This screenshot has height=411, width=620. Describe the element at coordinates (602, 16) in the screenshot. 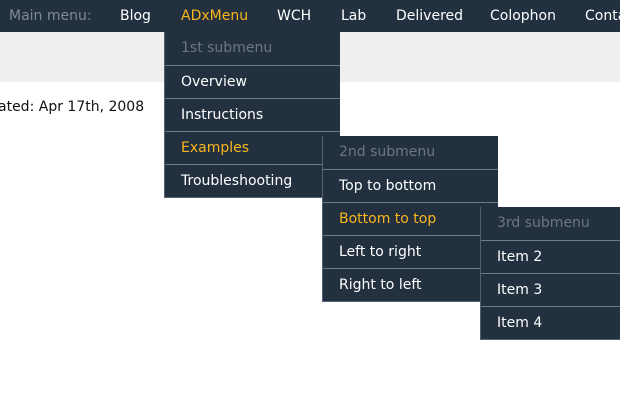

I see `nav-item-contact: Conta` at that location.